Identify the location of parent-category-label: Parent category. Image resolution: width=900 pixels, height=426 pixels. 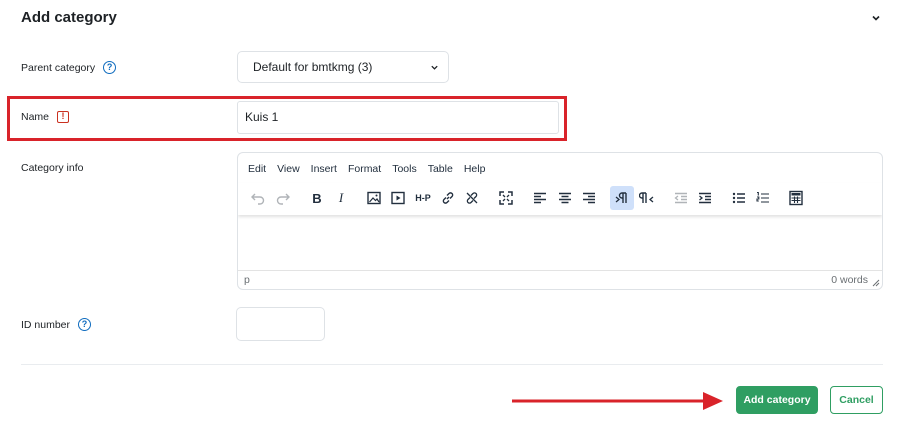
(58, 67).